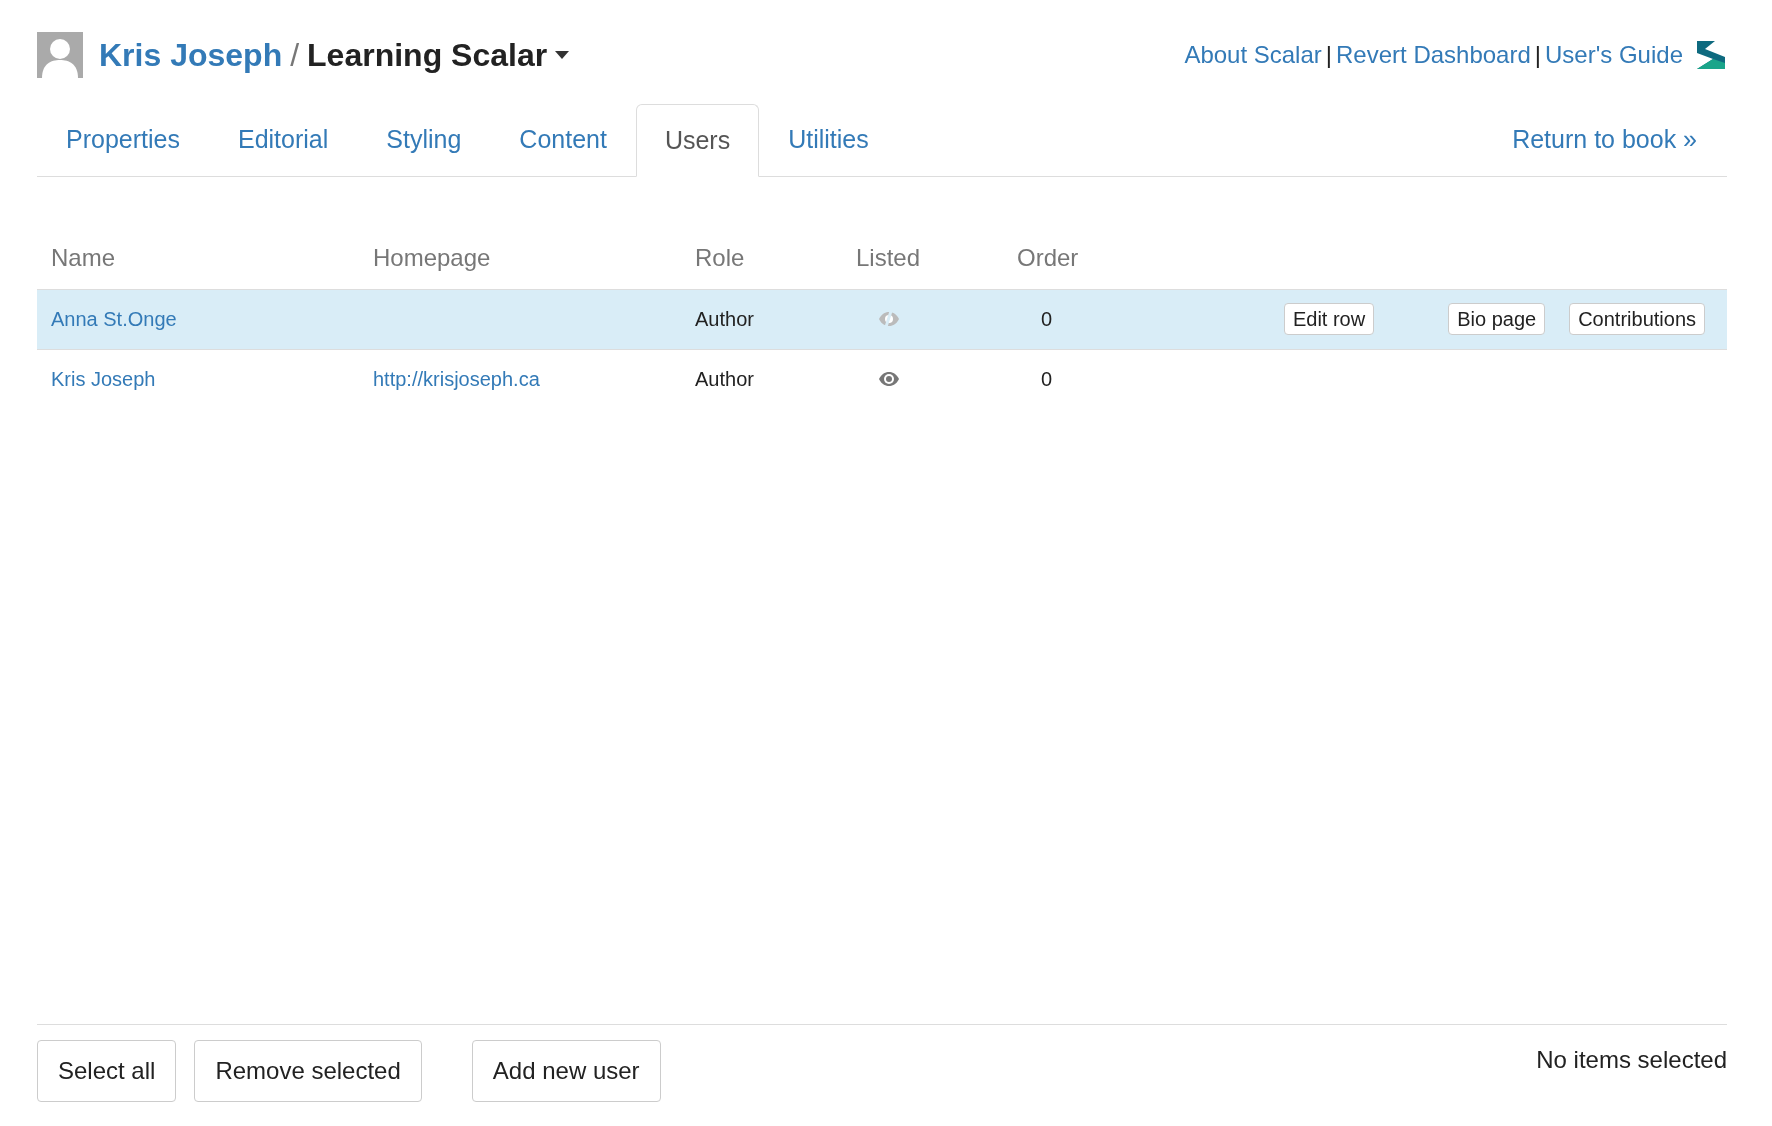 The image size is (1772, 1126). What do you see at coordinates (283, 139) in the screenshot?
I see `tab: Editorial` at bounding box center [283, 139].